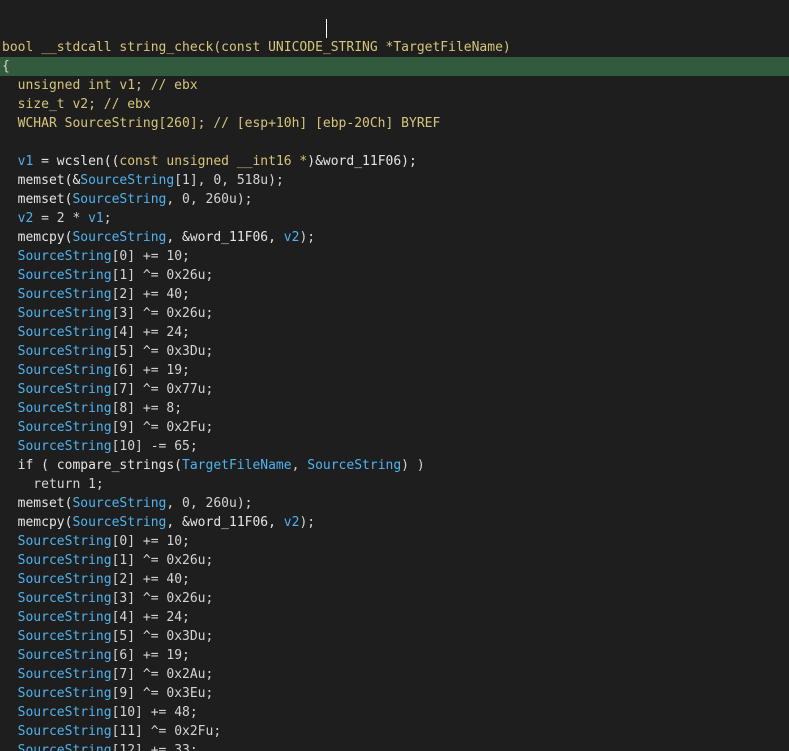  What do you see at coordinates (394, 731) in the screenshot?
I see `code-line: SourceString[11] ^= 0x2Fu;` at bounding box center [394, 731].